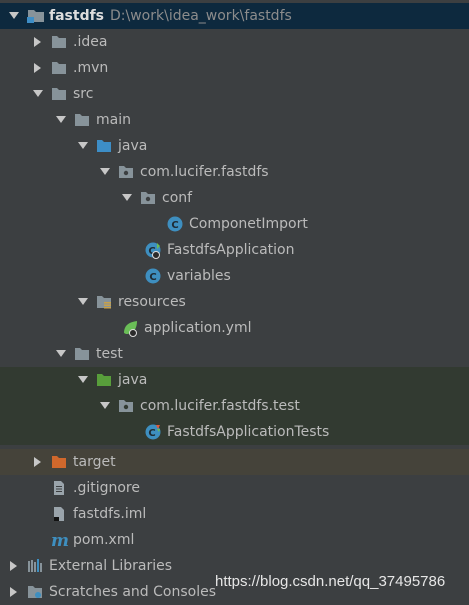  I want to click on test-class-icon: C, so click(153, 432).